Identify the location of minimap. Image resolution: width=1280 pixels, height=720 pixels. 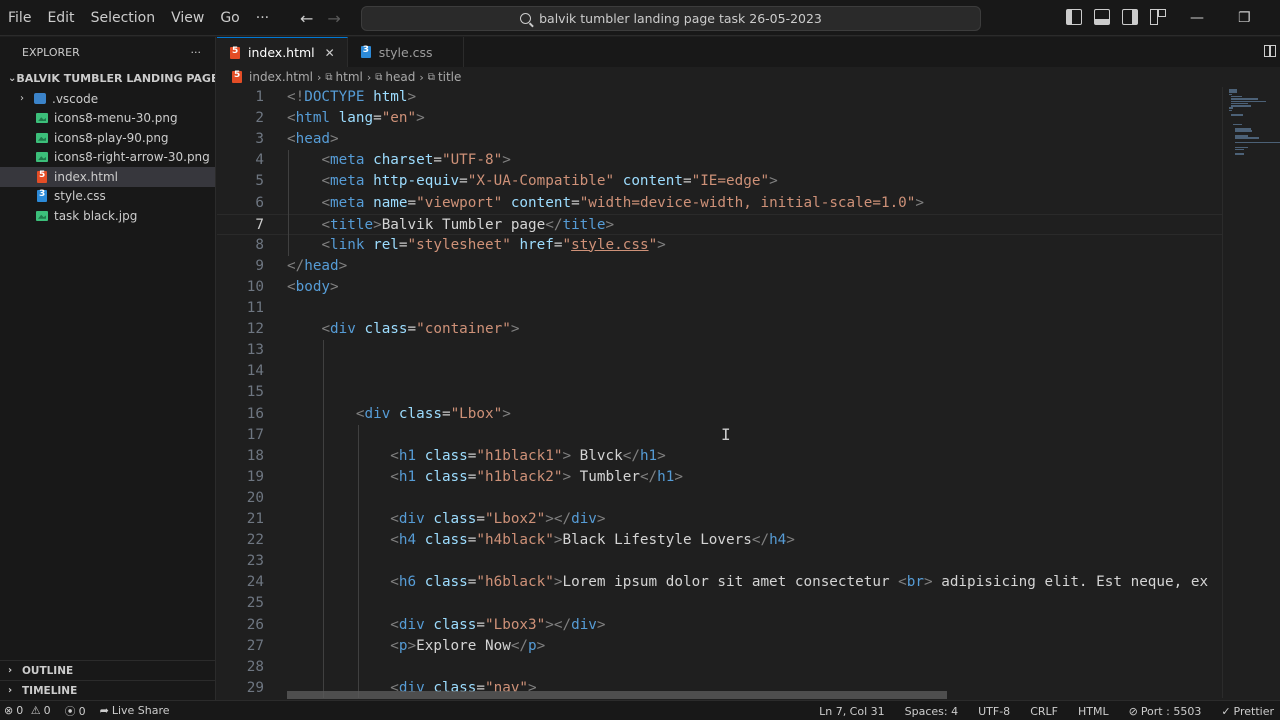
(1251, 392).